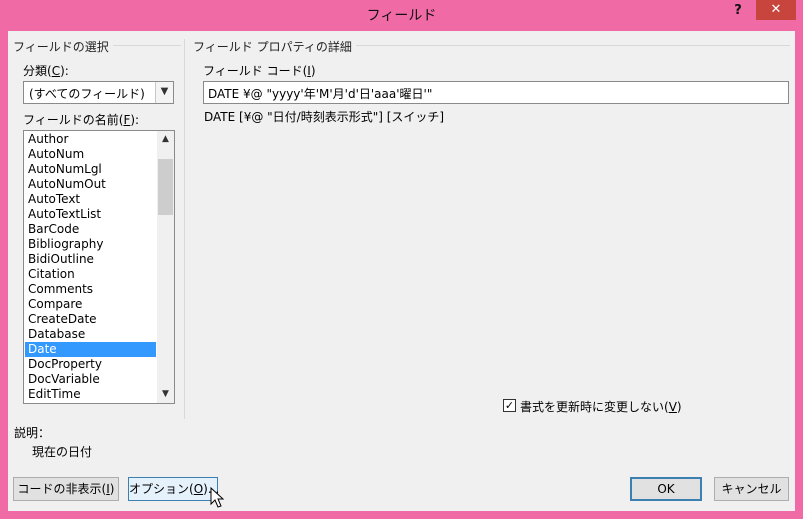 The width and height of the screenshot is (803, 519). I want to click on field-list-item: EditTime, so click(90, 394).